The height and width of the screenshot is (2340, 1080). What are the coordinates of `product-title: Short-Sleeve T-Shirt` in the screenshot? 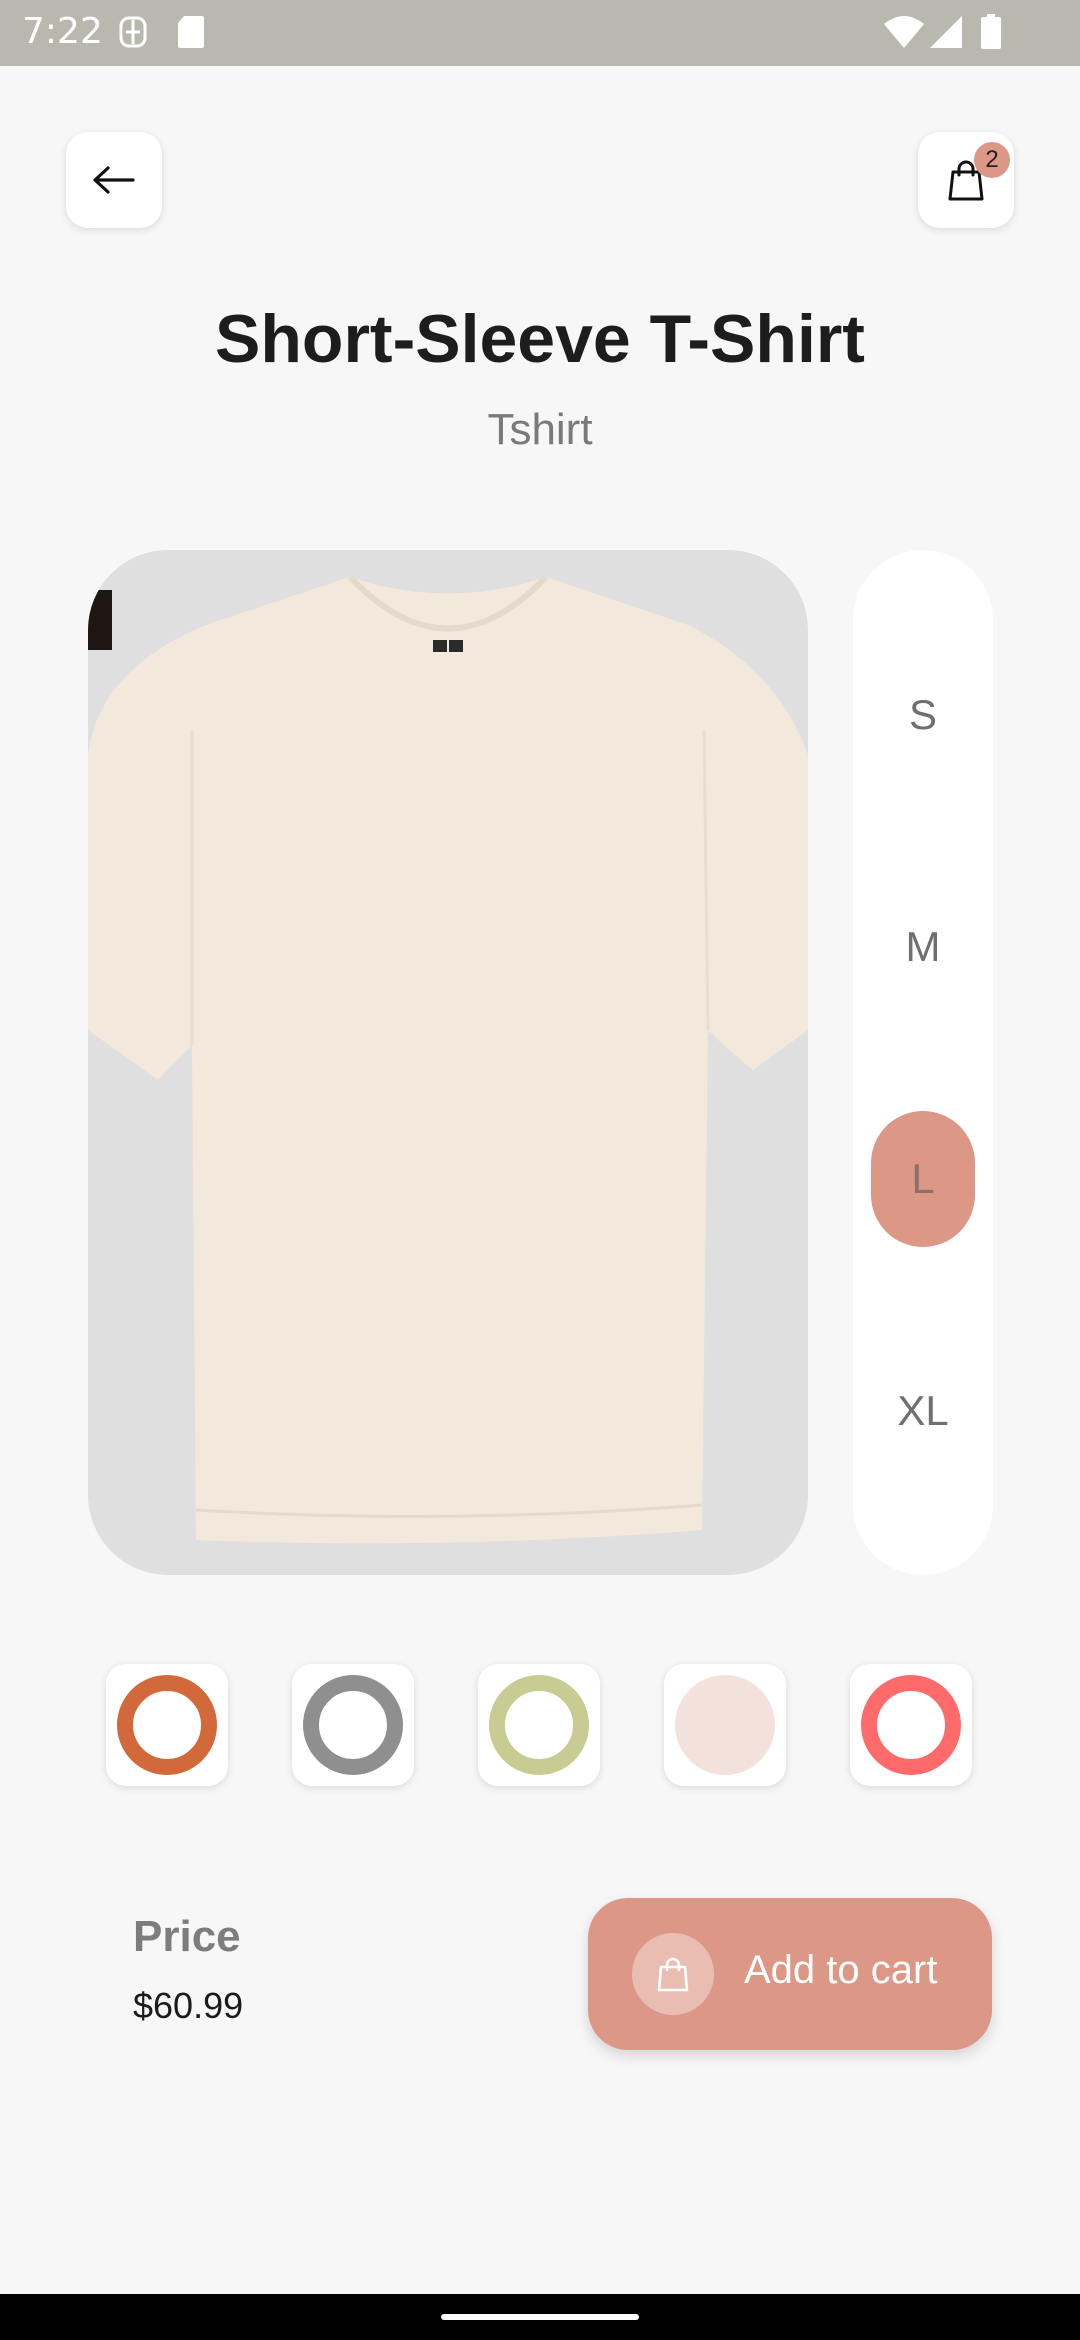 It's located at (540, 339).